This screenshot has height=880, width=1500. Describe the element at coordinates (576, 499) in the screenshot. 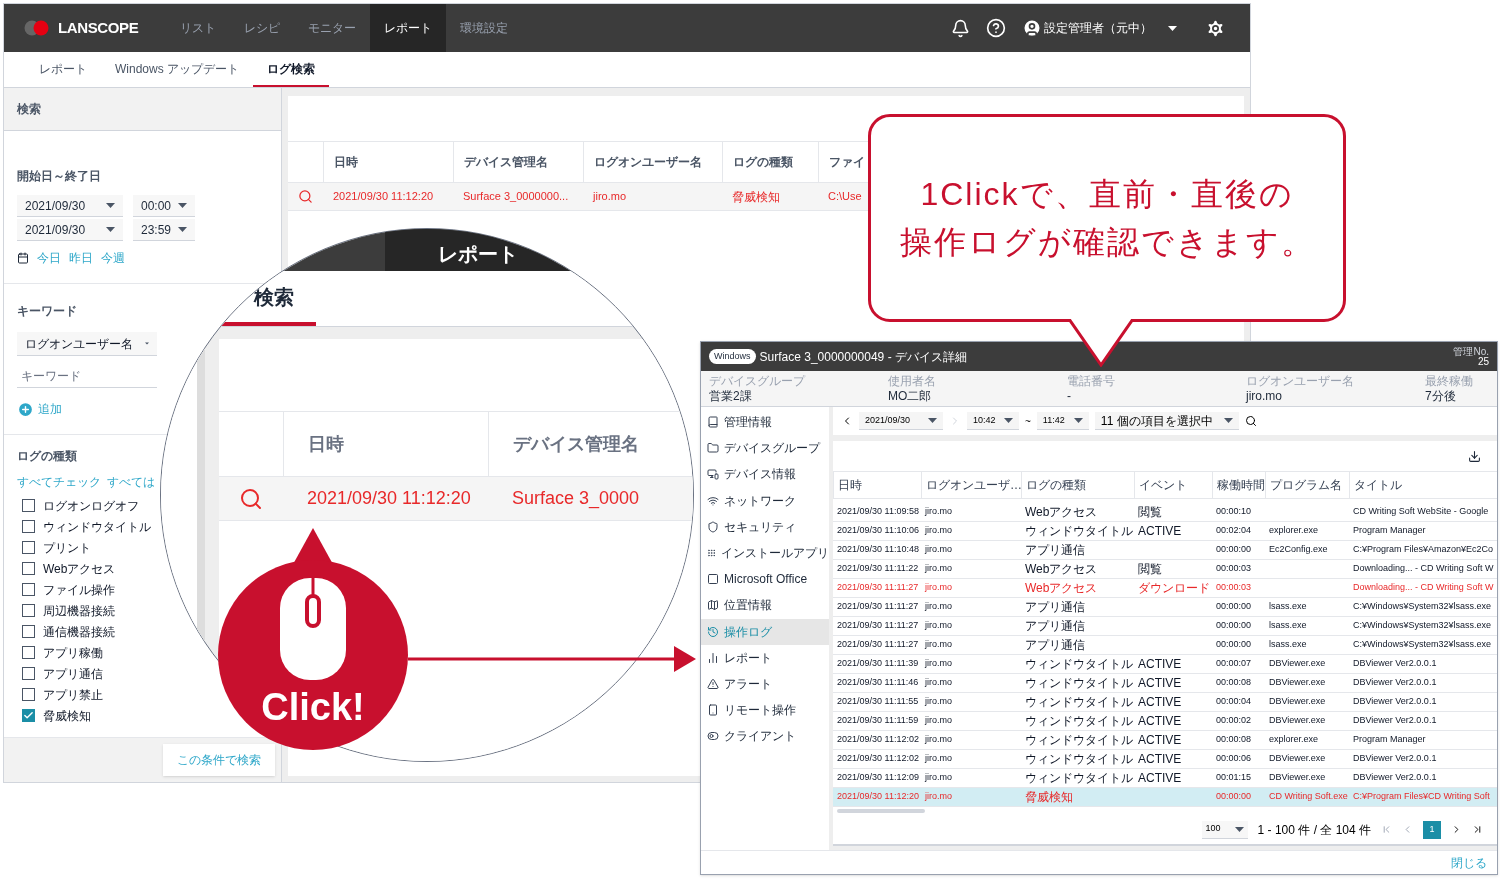

I see `table-cell-text: Surface 3_0000` at that location.